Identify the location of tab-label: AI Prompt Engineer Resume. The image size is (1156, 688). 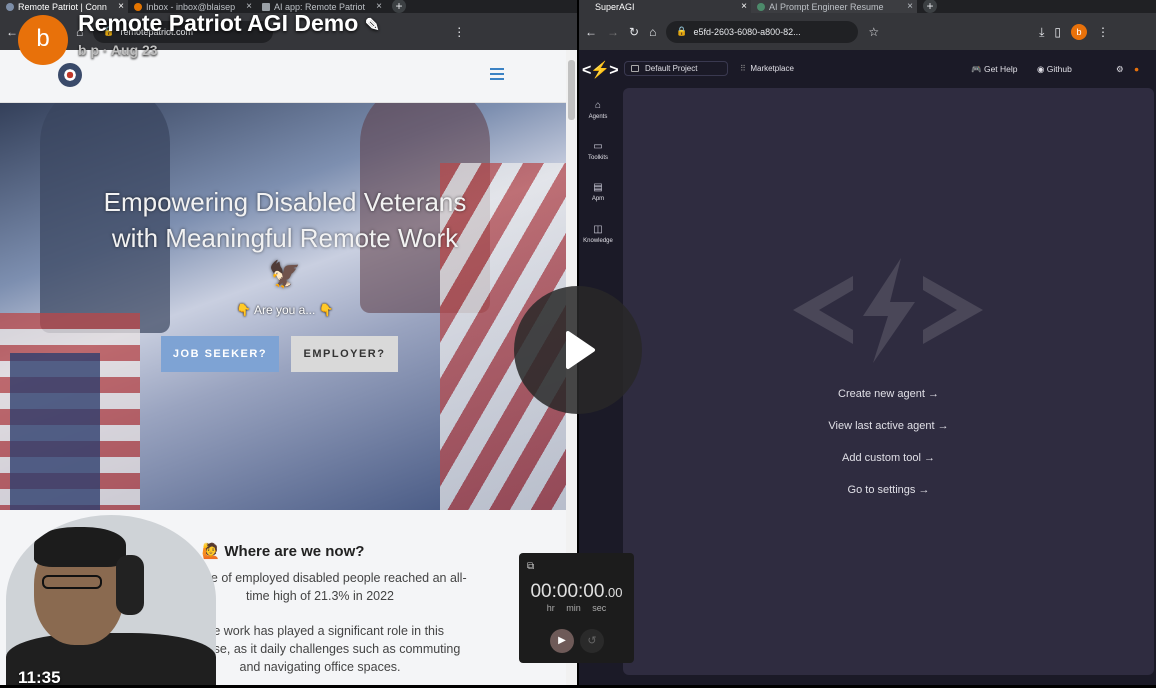
(826, 6).